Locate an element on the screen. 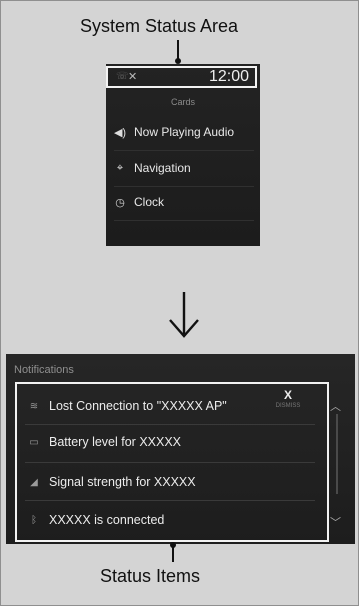 This screenshot has height=606, width=359. notification-label: Lost Connection to "XXXXX AP" is located at coordinates (138, 406).